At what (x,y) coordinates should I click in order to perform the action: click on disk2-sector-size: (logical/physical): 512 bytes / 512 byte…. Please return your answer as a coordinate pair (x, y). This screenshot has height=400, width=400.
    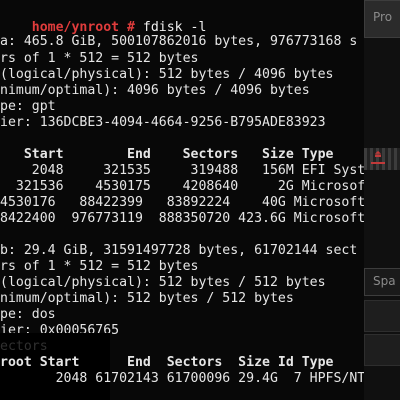
    Looking at the image, I should click on (163, 282).